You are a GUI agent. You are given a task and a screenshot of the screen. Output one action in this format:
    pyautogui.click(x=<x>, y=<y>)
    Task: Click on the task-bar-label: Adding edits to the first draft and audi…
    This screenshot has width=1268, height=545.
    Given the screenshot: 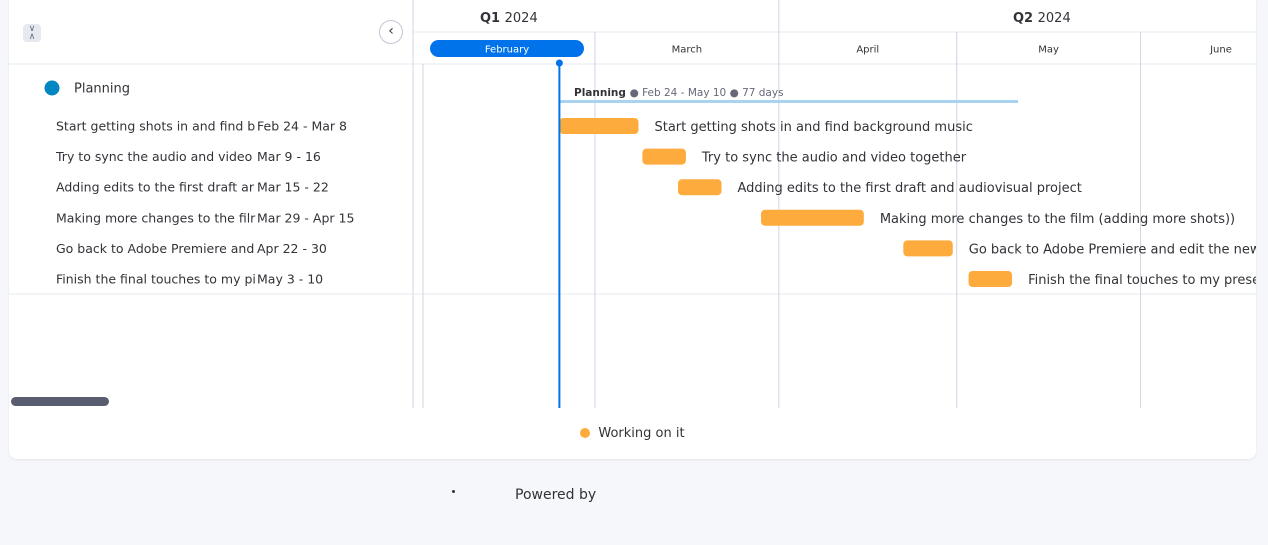 What is the action you would take?
    pyautogui.click(x=910, y=188)
    